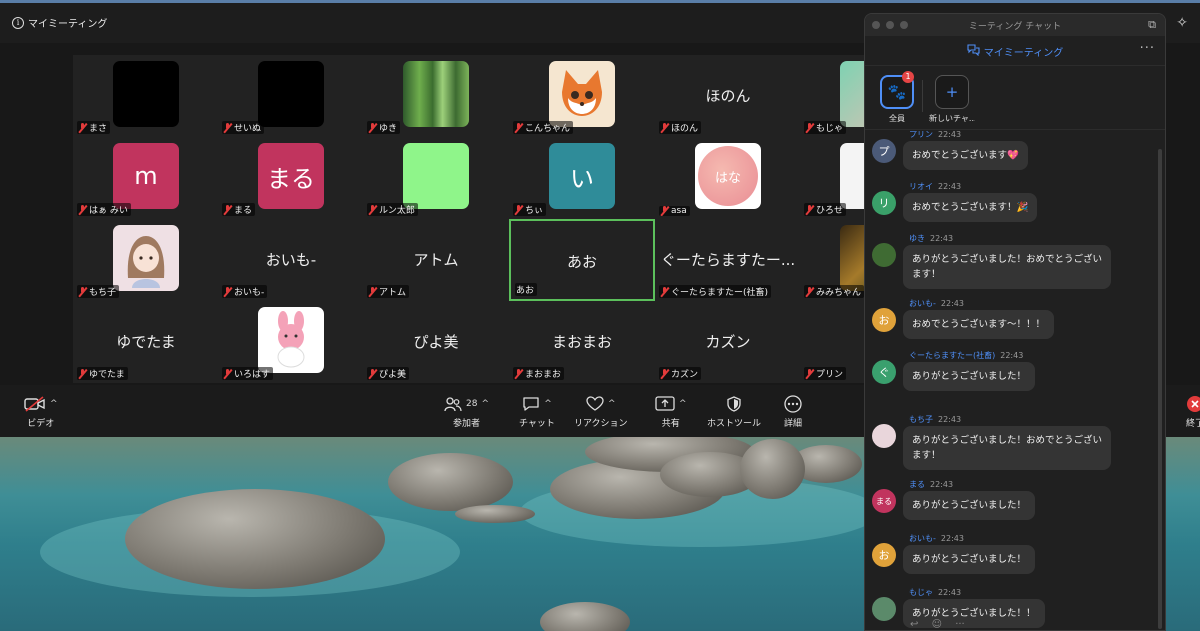 This screenshot has width=1200, height=631. Describe the element at coordinates (960, 624) in the screenshot. I see `more-actions-icon: ···` at that location.